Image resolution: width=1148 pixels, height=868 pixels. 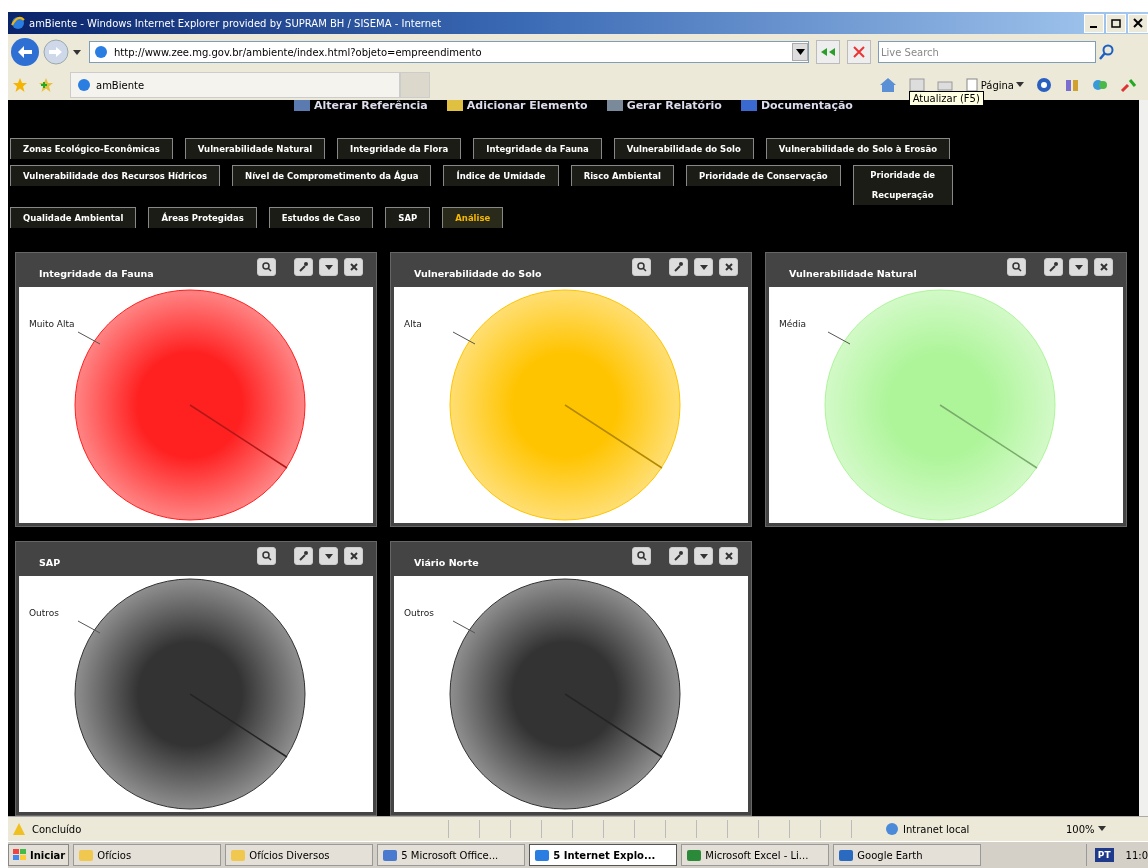 What do you see at coordinates (299, 855) in the screenshot?
I see `taskbar-button: Ofícios Diversos` at bounding box center [299, 855].